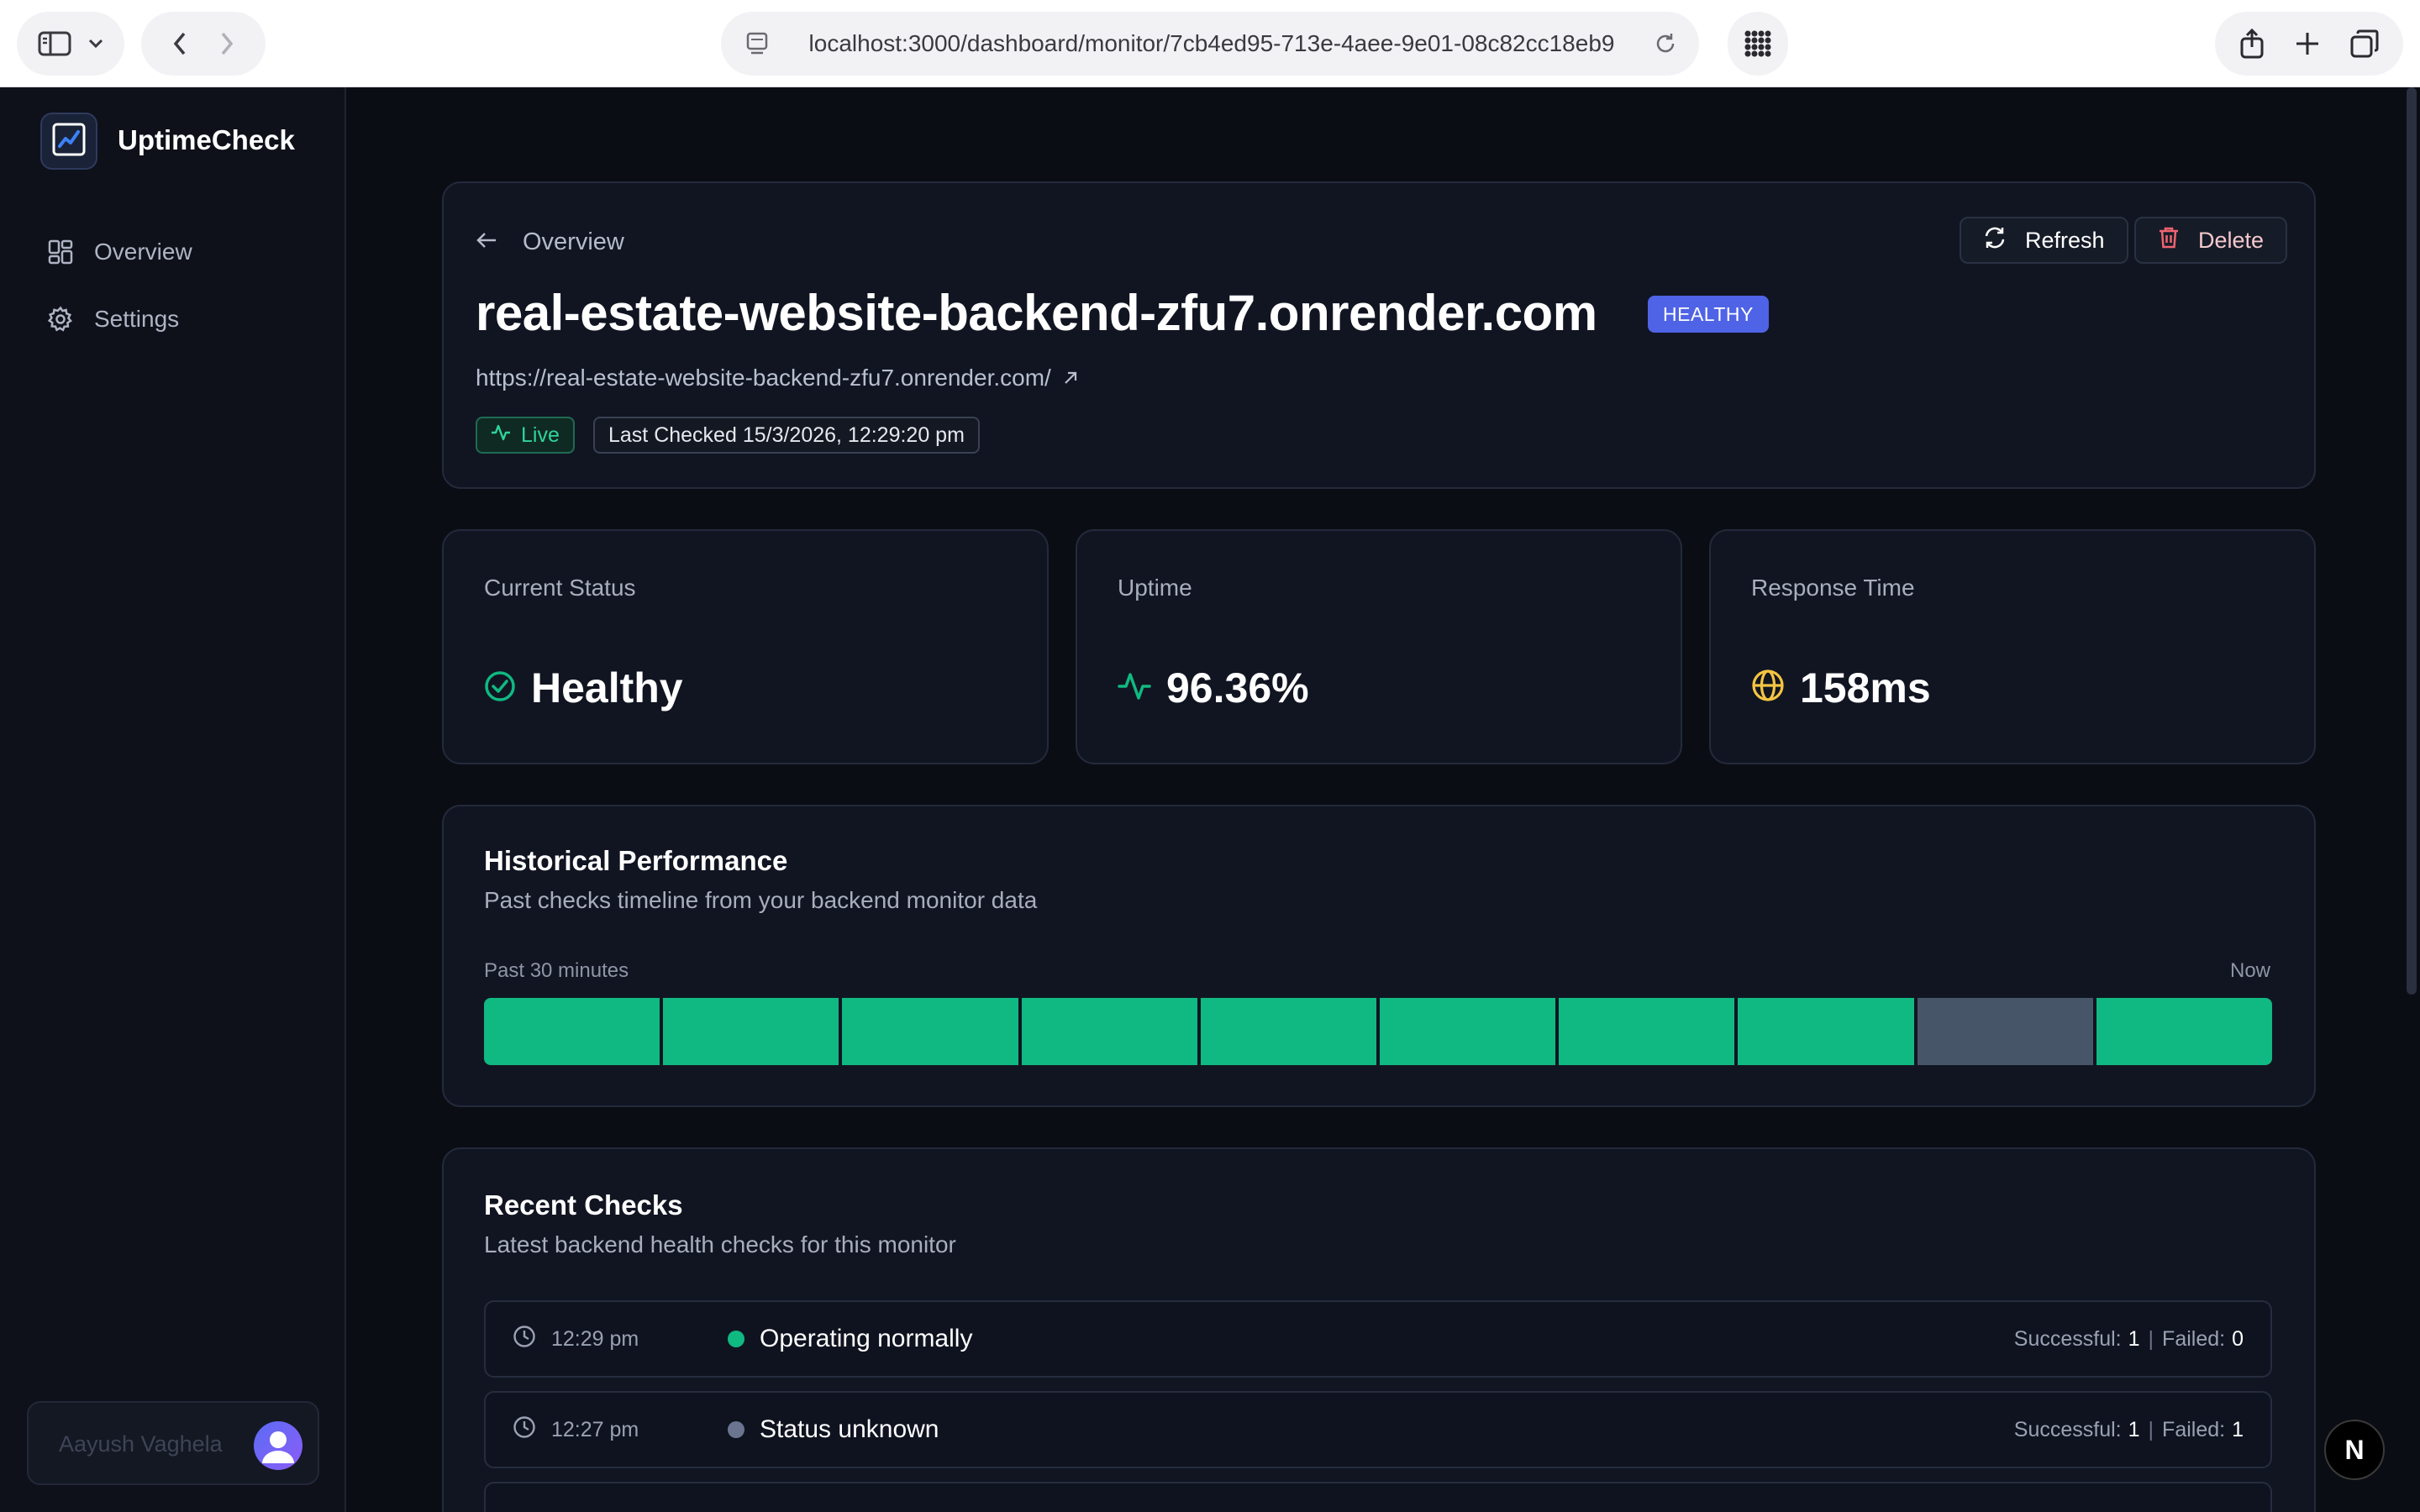  What do you see at coordinates (2364, 43) in the screenshot?
I see `tabs-overview-icon` at bounding box center [2364, 43].